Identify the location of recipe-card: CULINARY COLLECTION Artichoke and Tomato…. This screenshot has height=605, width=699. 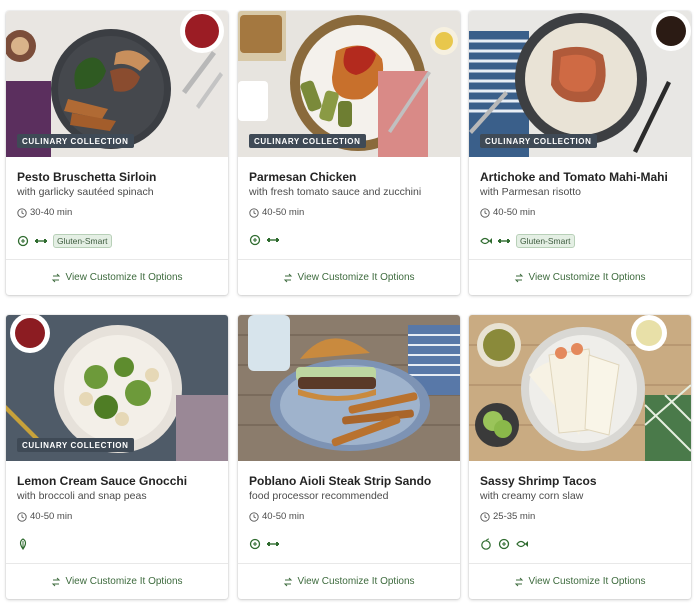
(580, 153).